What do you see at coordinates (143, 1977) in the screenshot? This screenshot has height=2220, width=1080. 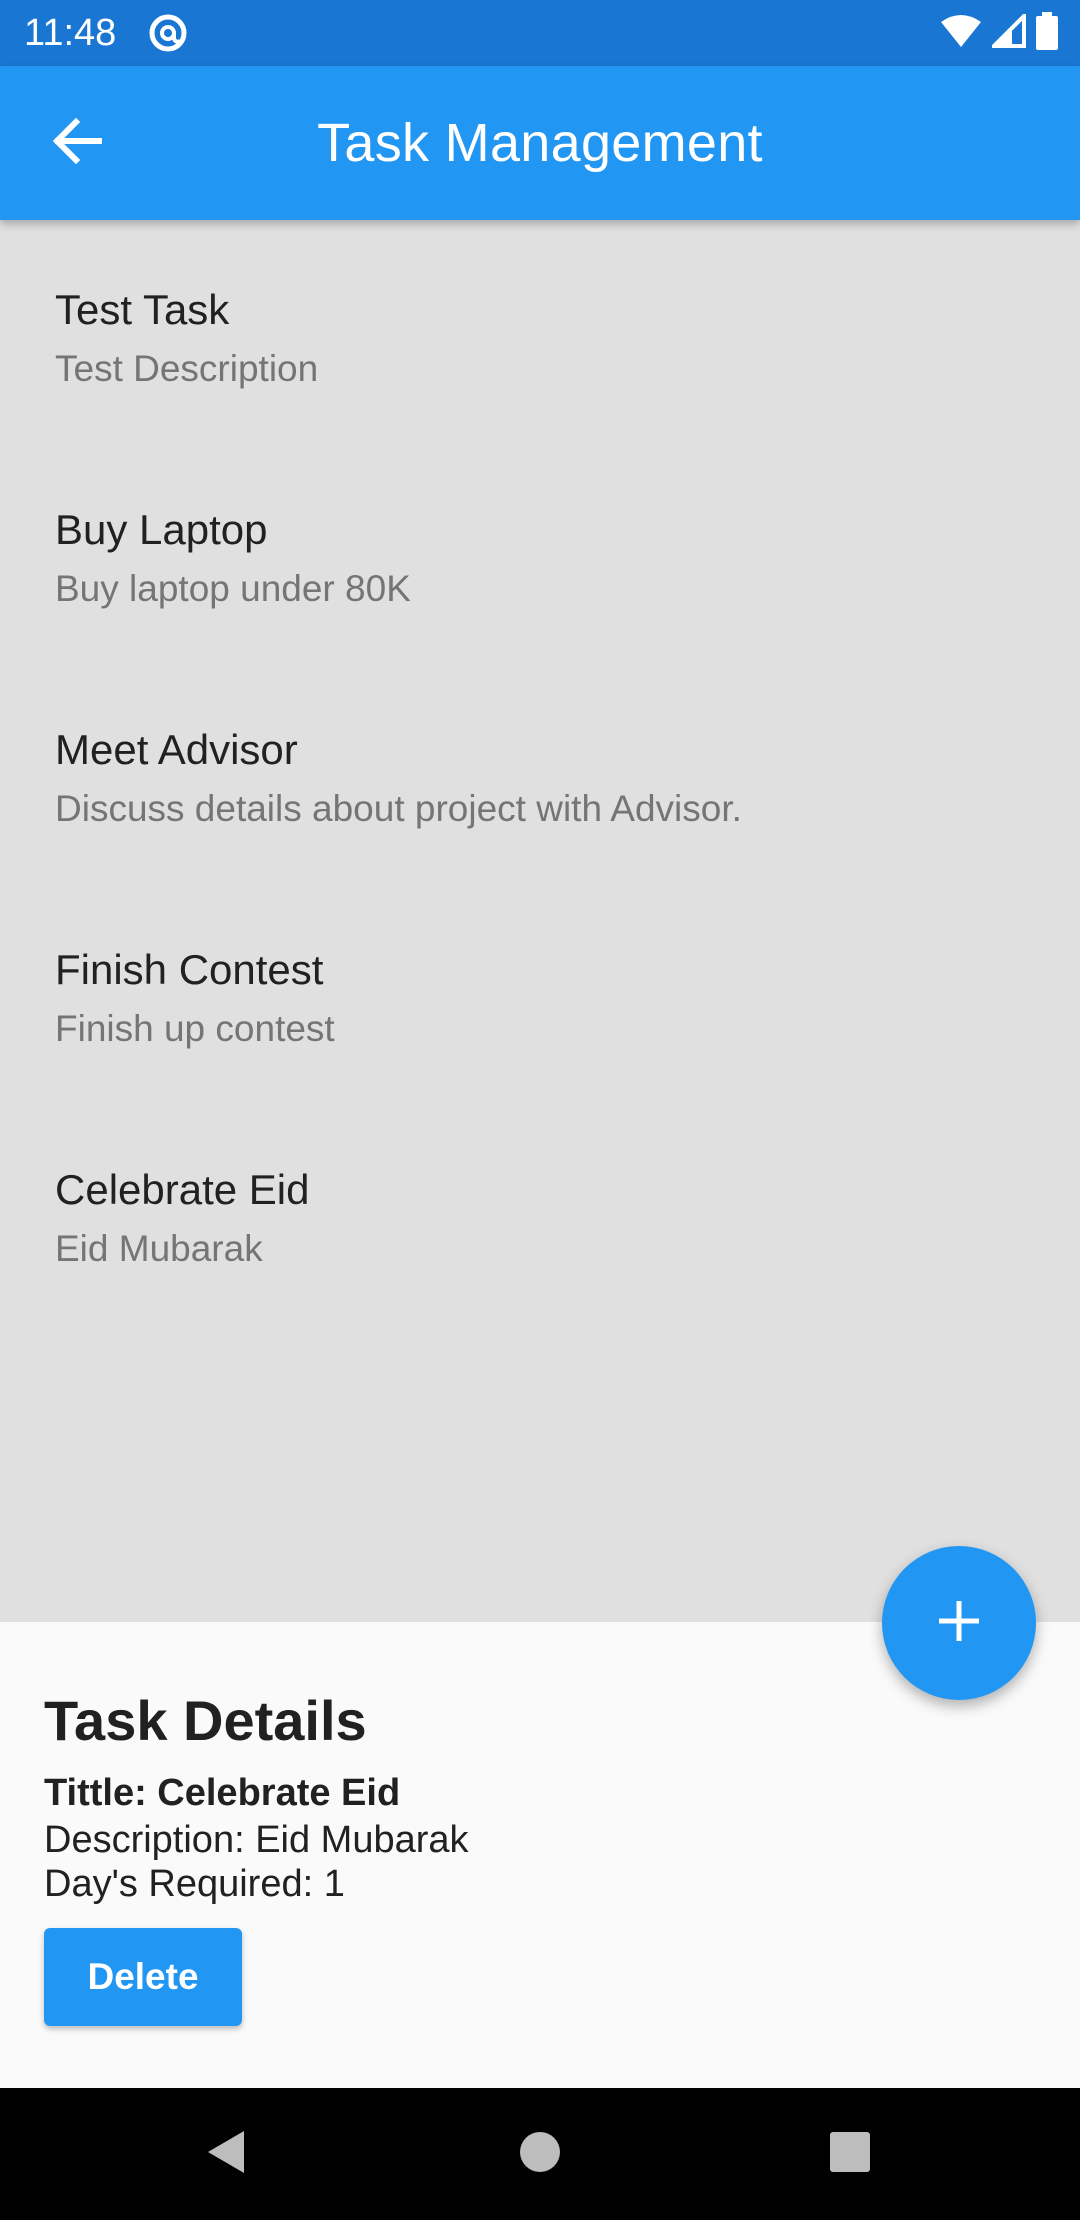 I see `delete-button: Delete` at bounding box center [143, 1977].